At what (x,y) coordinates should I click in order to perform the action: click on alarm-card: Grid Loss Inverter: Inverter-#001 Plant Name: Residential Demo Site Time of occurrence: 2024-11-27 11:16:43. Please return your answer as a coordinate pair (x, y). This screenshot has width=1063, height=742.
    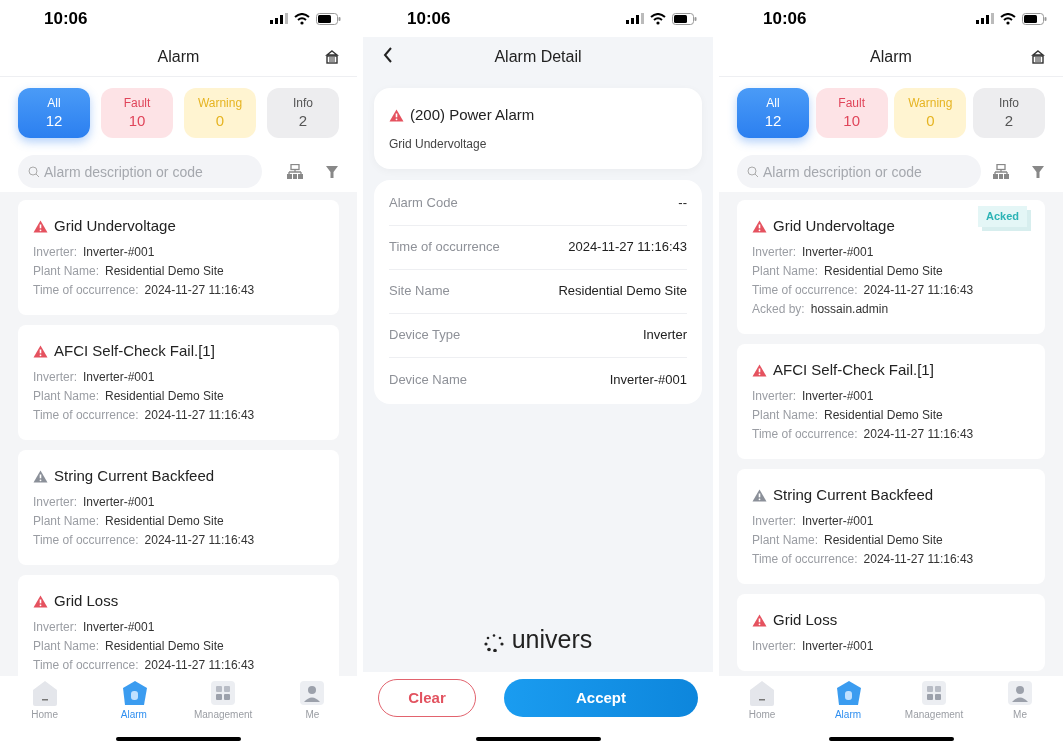
    Looking at the image, I should click on (178, 625).